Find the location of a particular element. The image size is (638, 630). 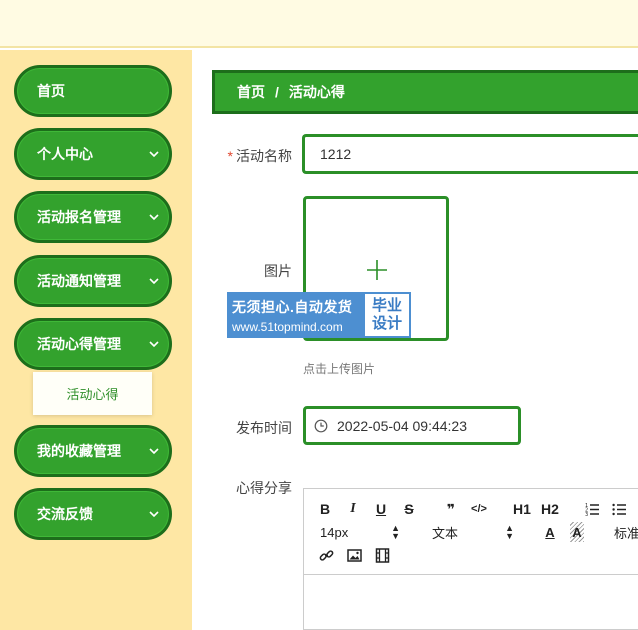

bullet-list-icon is located at coordinates (619, 509).